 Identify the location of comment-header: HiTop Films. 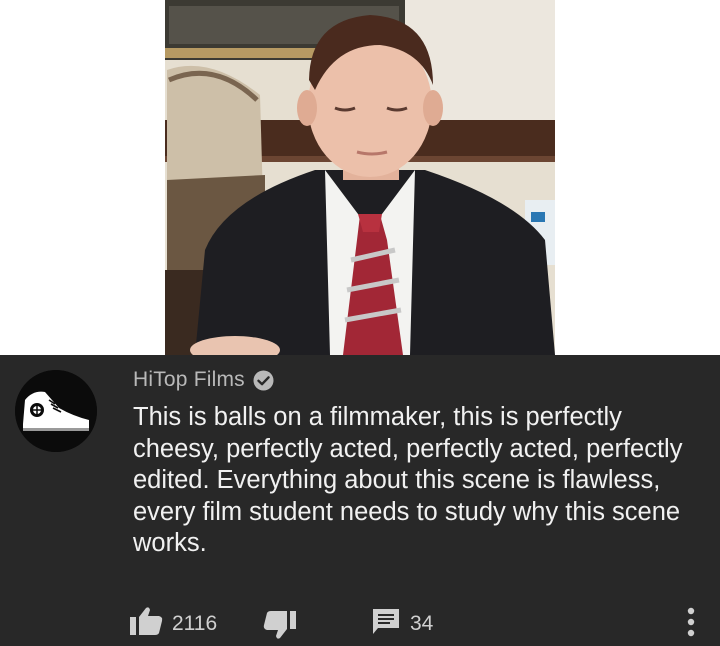
(203, 380).